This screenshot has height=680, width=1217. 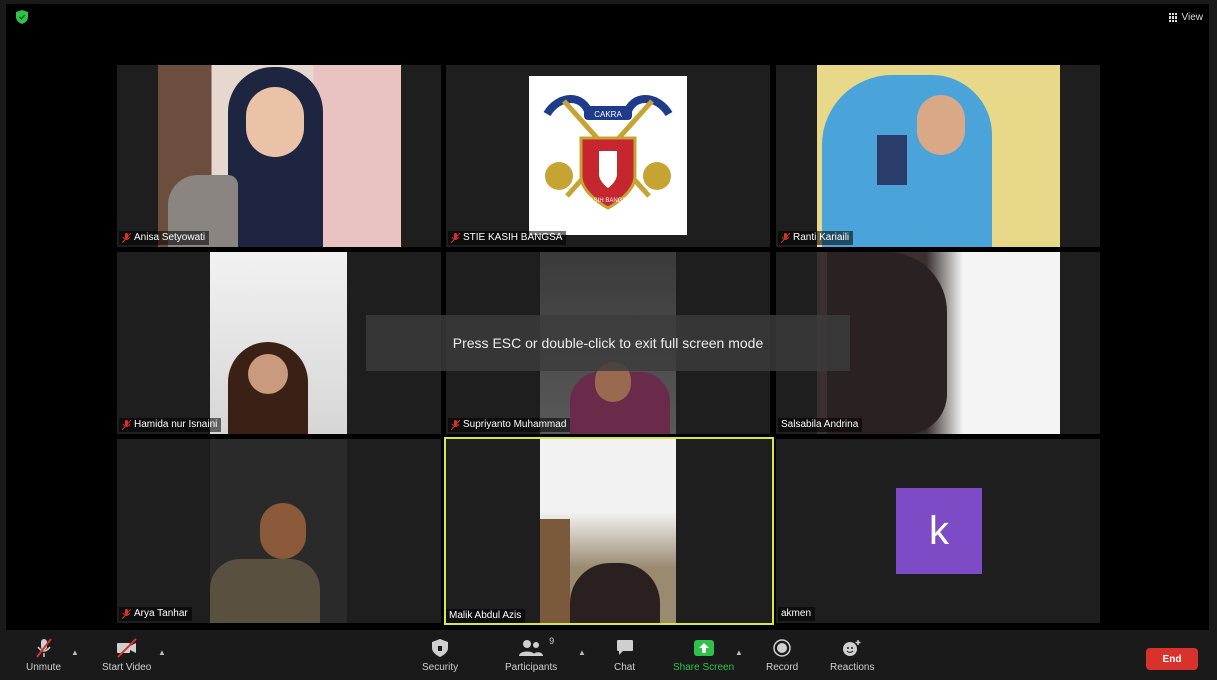 I want to click on unmute-button: Unmute, so click(x=43, y=655).